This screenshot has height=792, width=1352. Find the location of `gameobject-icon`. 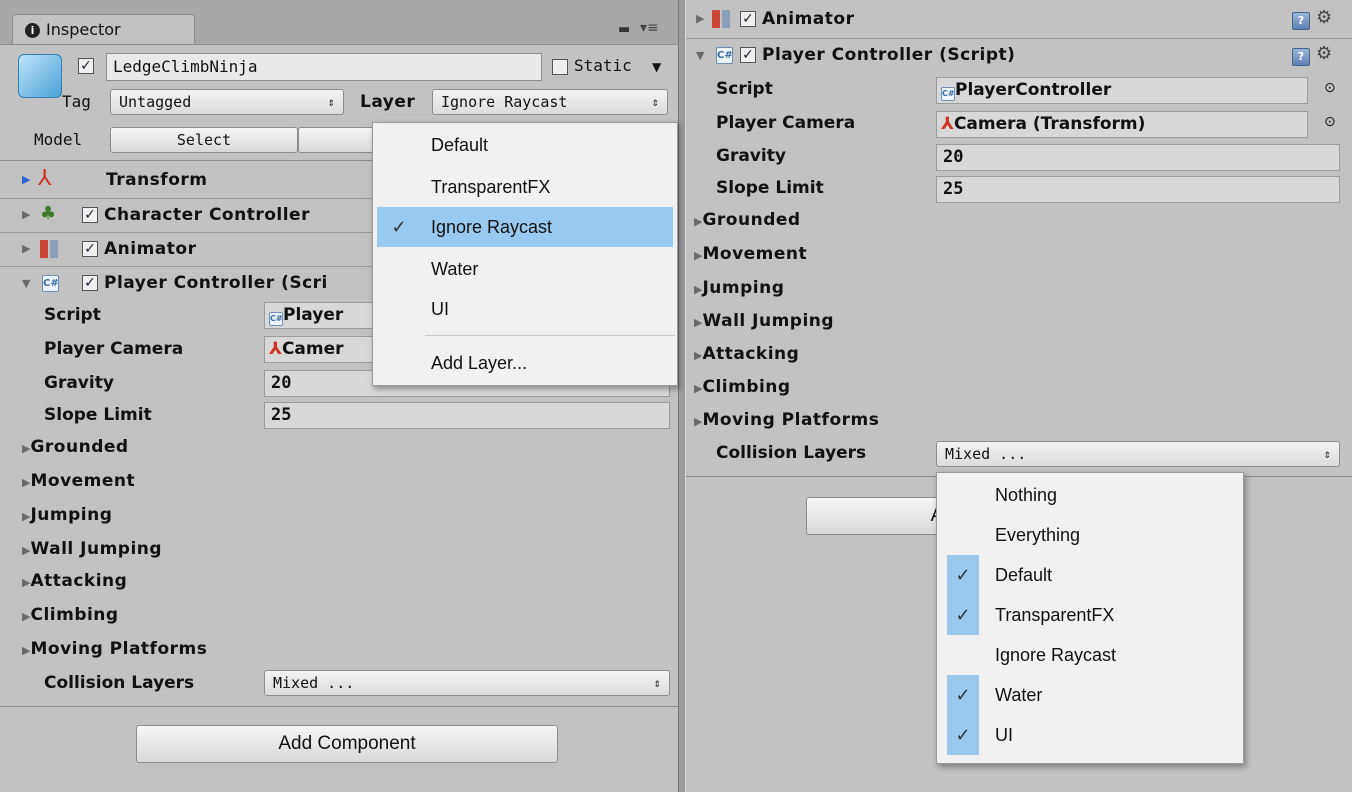

gameobject-icon is located at coordinates (40, 76).